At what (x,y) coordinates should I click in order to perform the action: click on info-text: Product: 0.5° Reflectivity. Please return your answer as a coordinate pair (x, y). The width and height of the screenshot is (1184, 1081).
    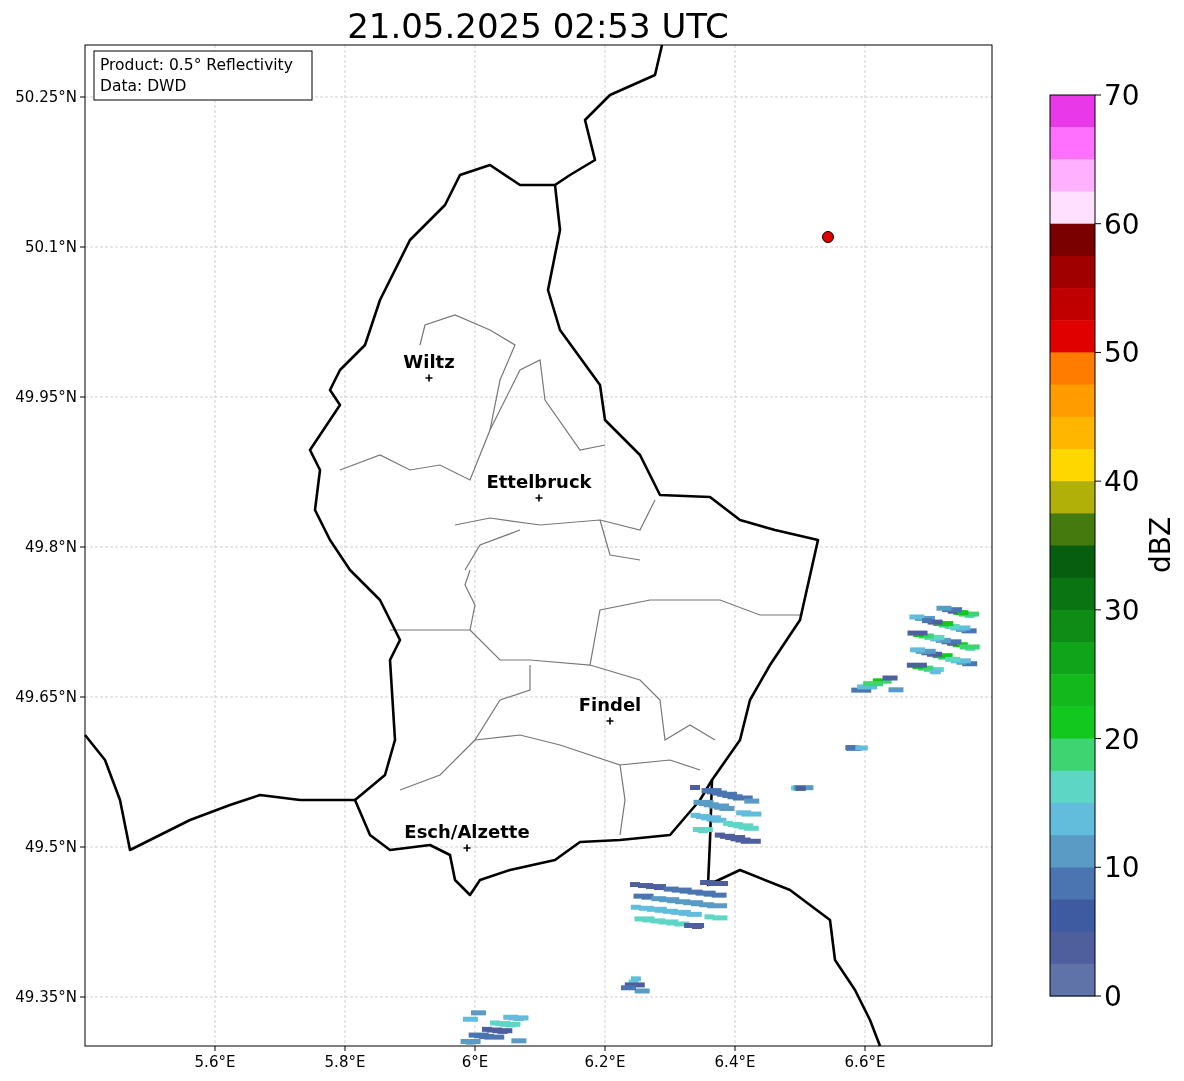
    Looking at the image, I should click on (196, 65).